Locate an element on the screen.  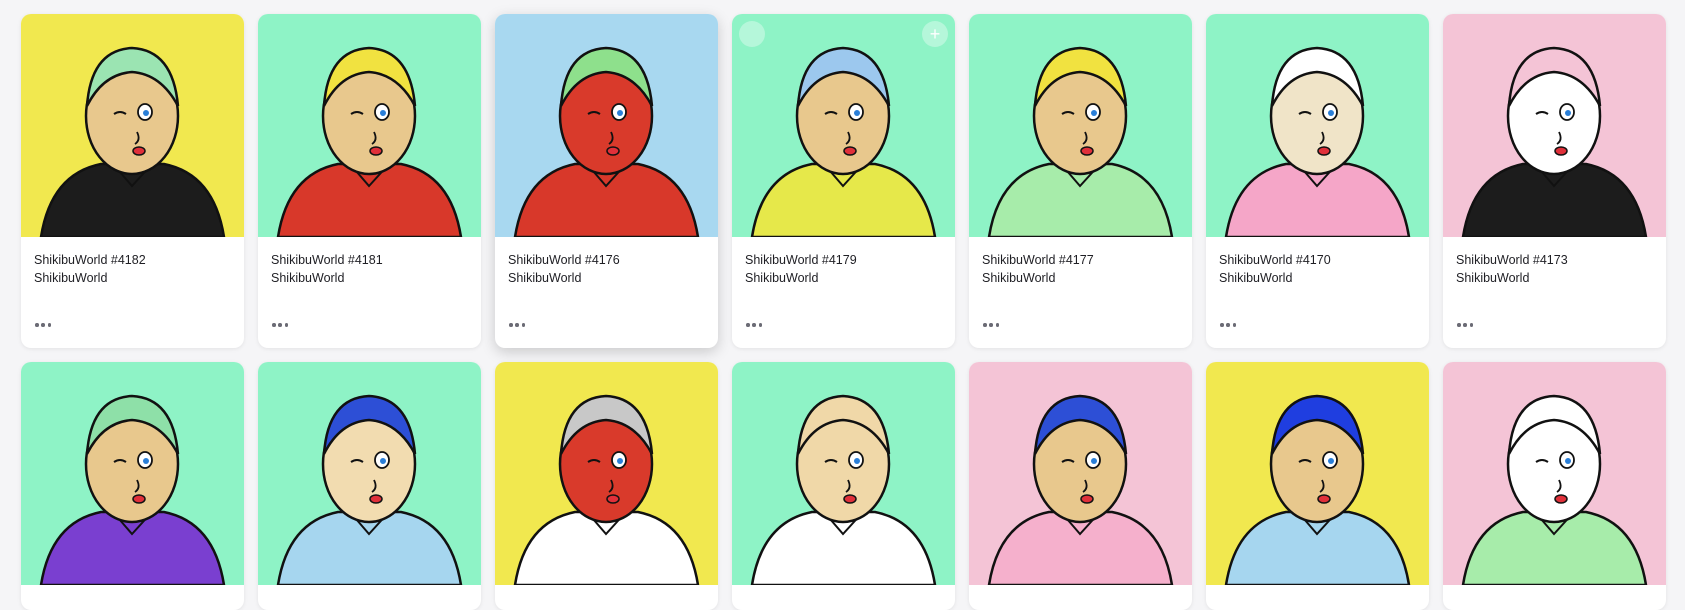
nft-meta: ShikibuWorld #4177 ShikibuWorld is located at coordinates (1080, 262).